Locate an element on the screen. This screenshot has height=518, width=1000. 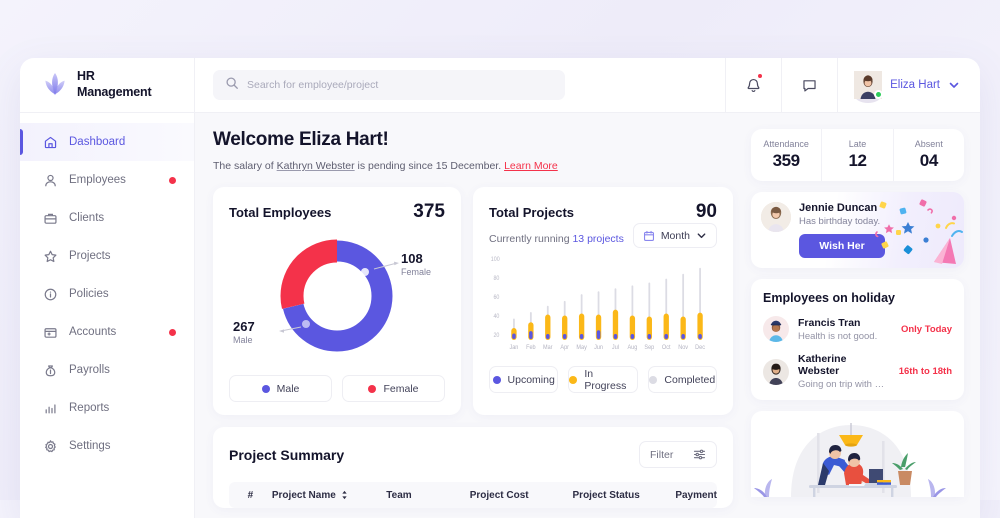
top-bar: HR Management is located at coordinates (500, 85).